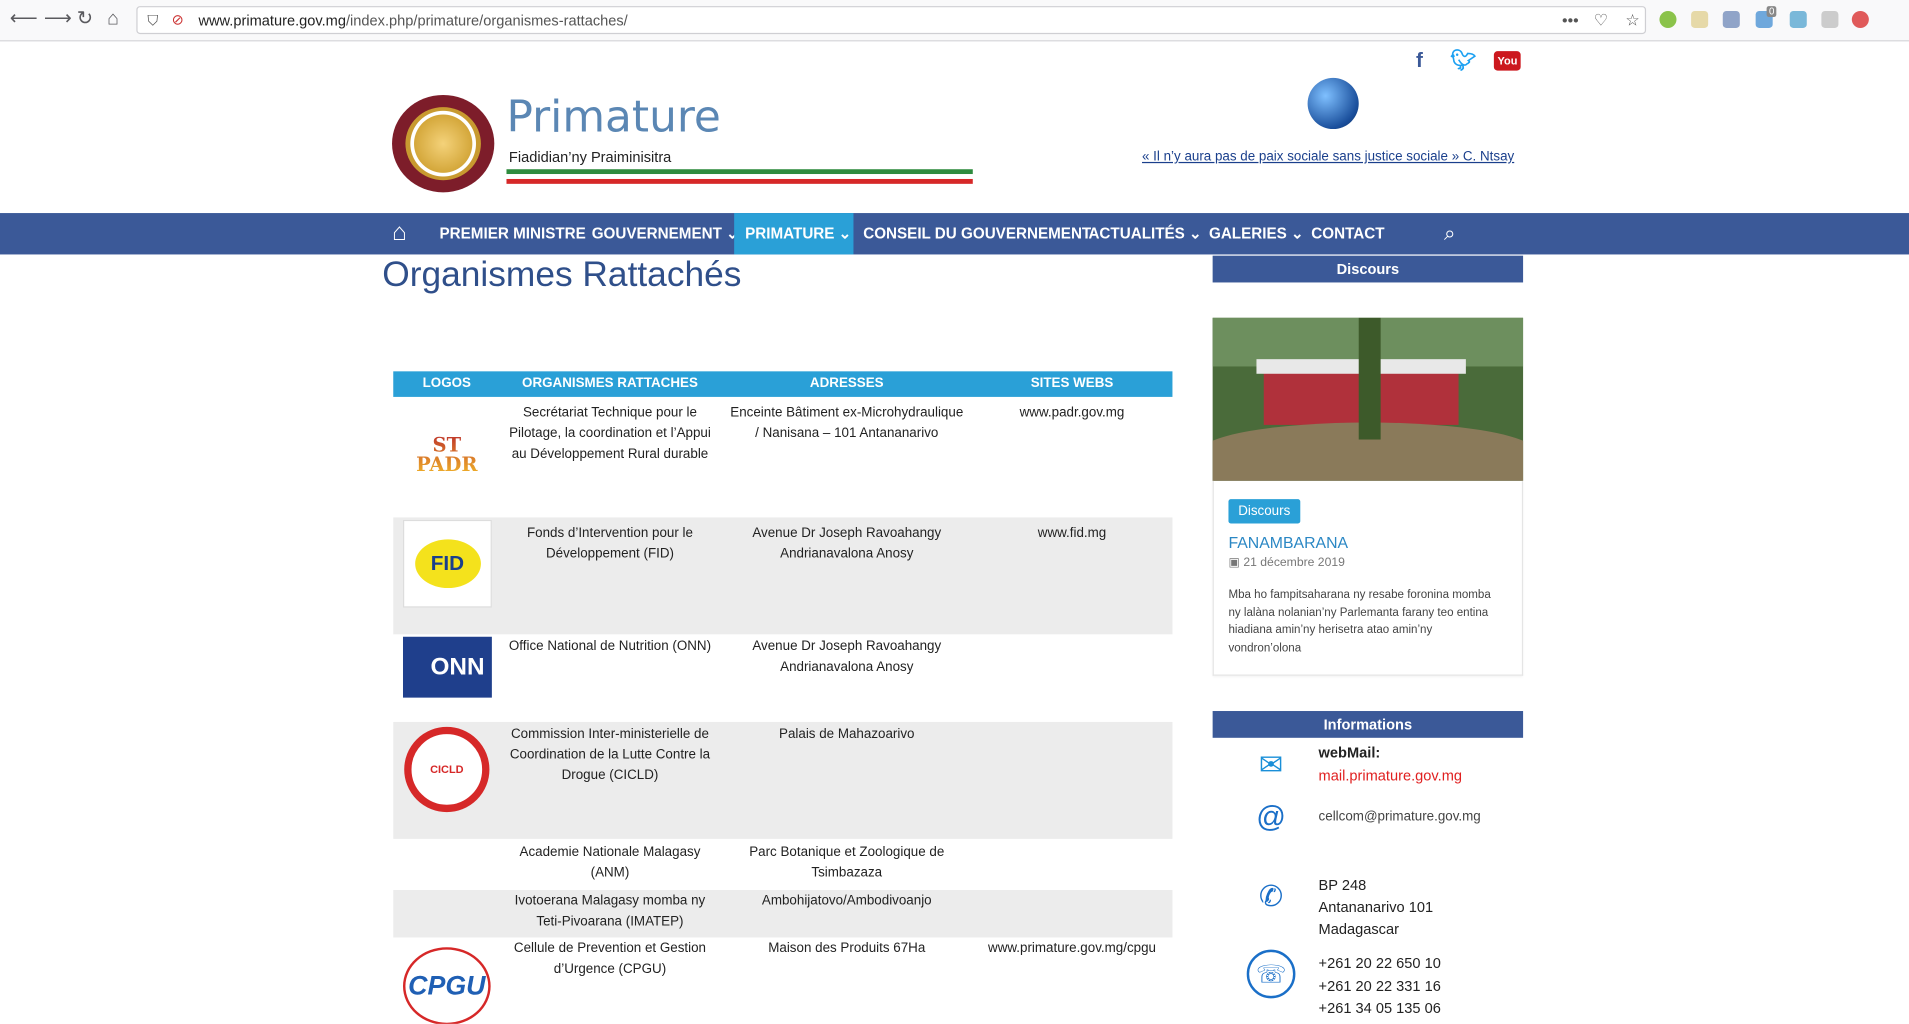 This screenshot has height=1024, width=1909. Describe the element at coordinates (513, 233) in the screenshot. I see `nav-premier-ministre: PREMIER MINISTRE` at that location.